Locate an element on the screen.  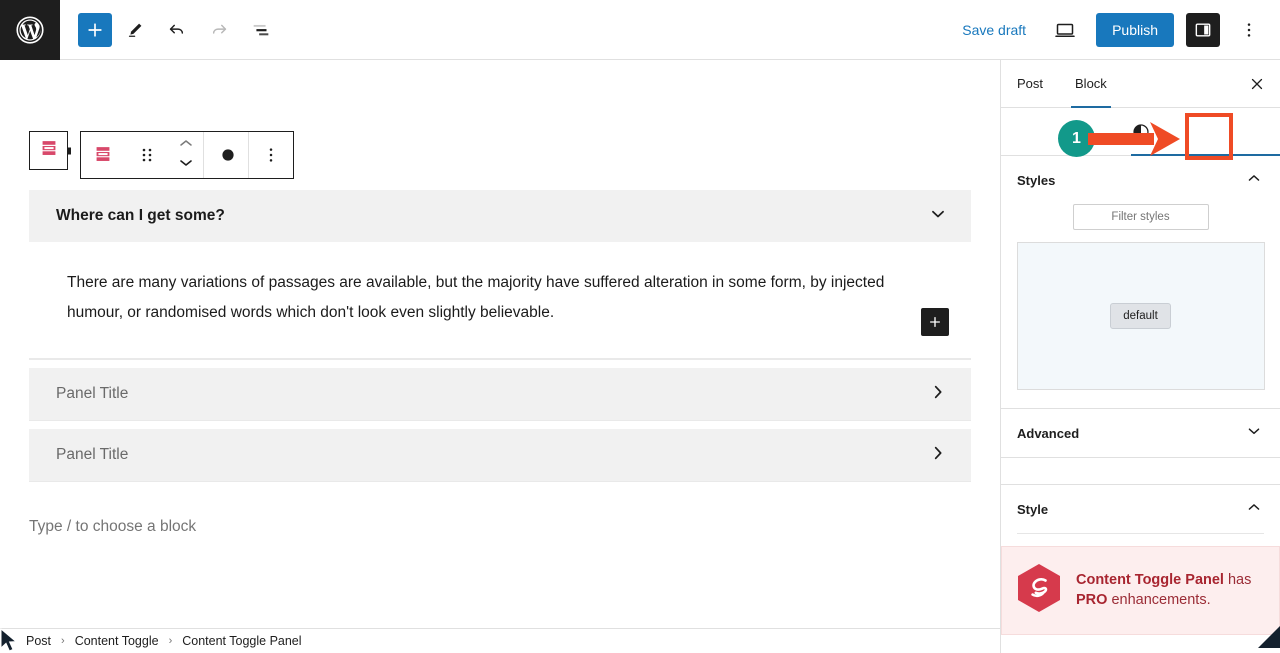
desktop-preview-icon is located at coordinates (1065, 30).